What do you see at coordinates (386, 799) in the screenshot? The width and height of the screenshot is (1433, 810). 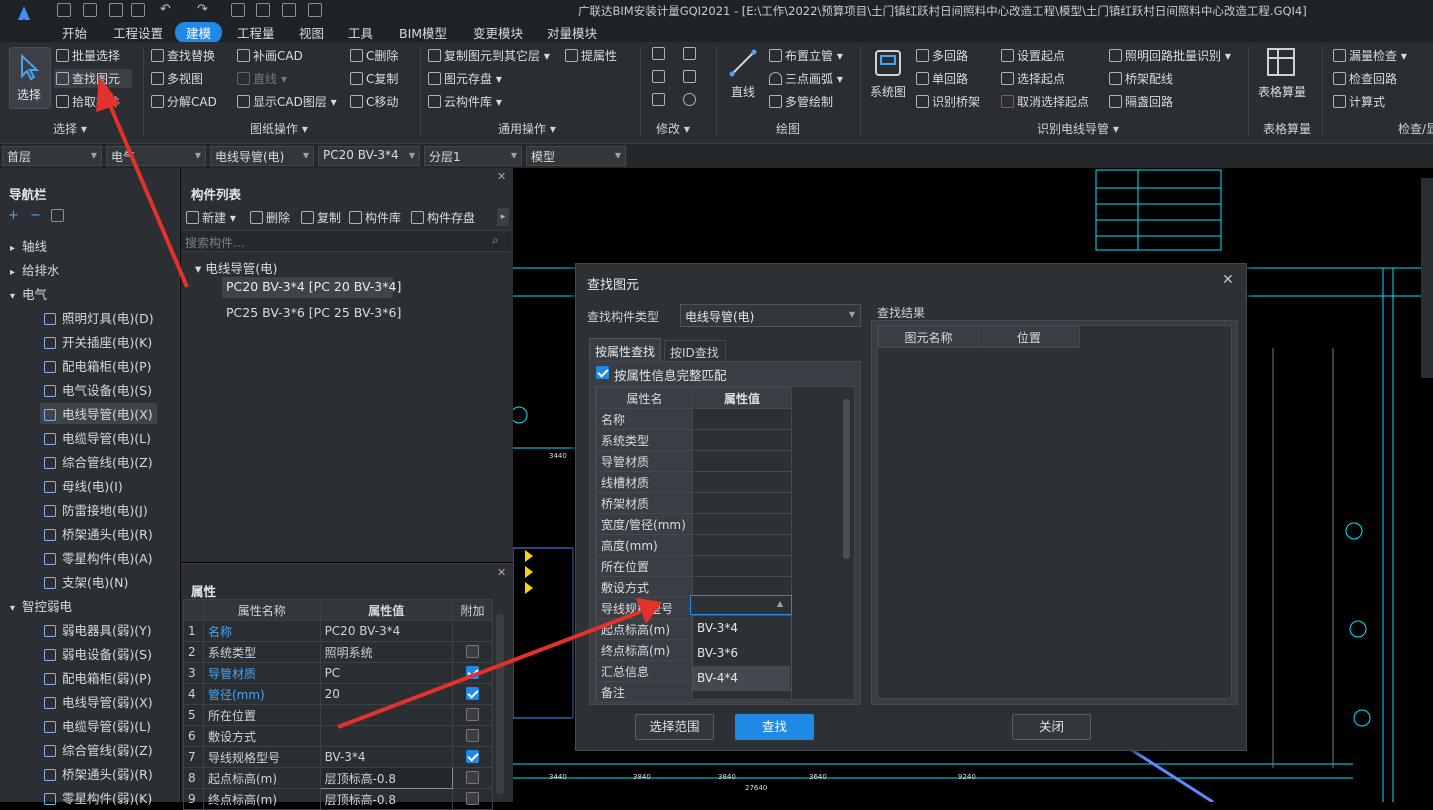 I see `prop-value: 层顶标高-0.8` at bounding box center [386, 799].